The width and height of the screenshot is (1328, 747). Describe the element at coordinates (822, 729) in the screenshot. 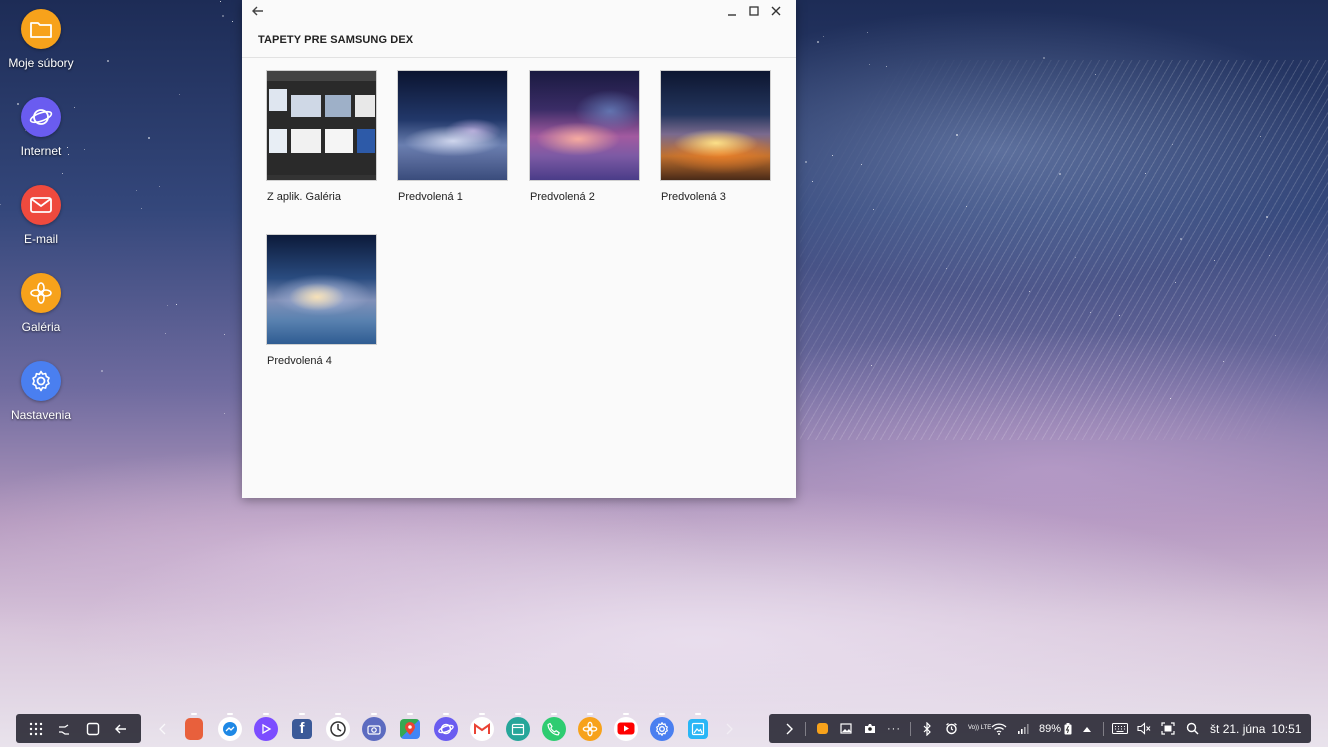

I see `notification-app-icon` at that location.